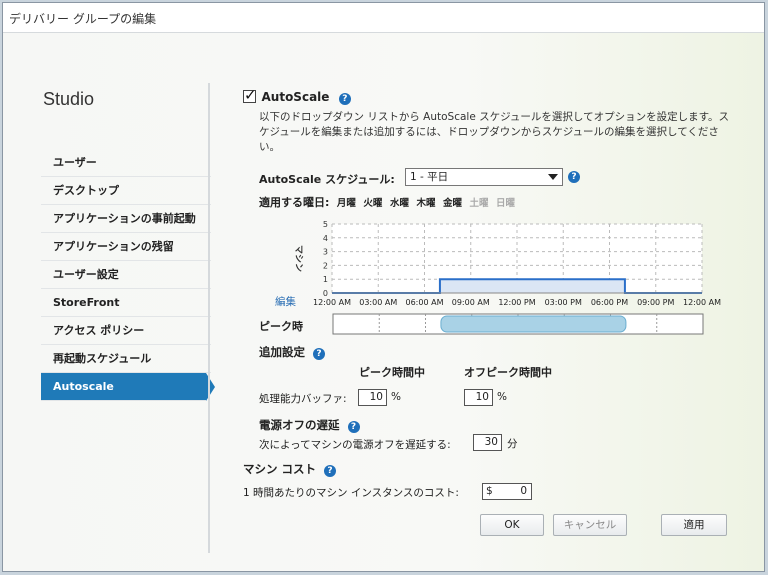 The image size is (768, 575). Describe the element at coordinates (282, 352) in the screenshot. I see `additional-settings-heading: 追加設定` at that location.